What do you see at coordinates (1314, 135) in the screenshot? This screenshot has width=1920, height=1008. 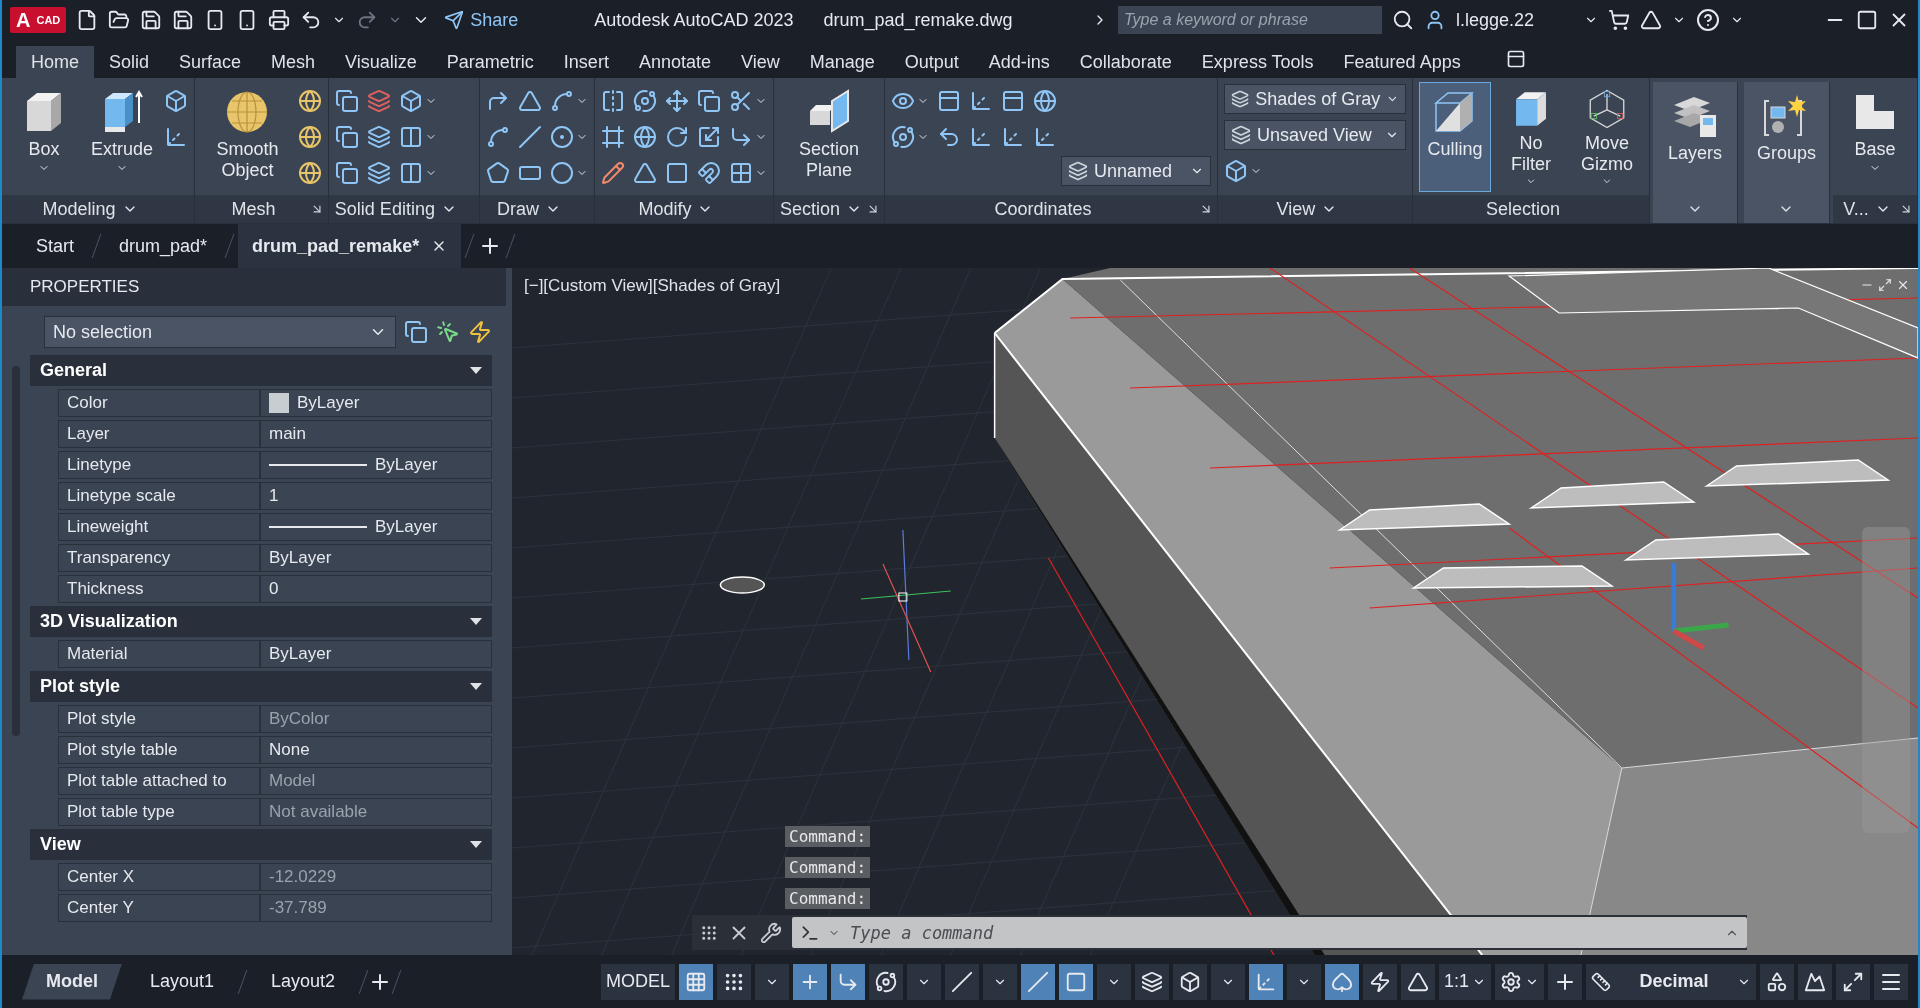 I see `view-dropdown: Unsaved View` at bounding box center [1314, 135].